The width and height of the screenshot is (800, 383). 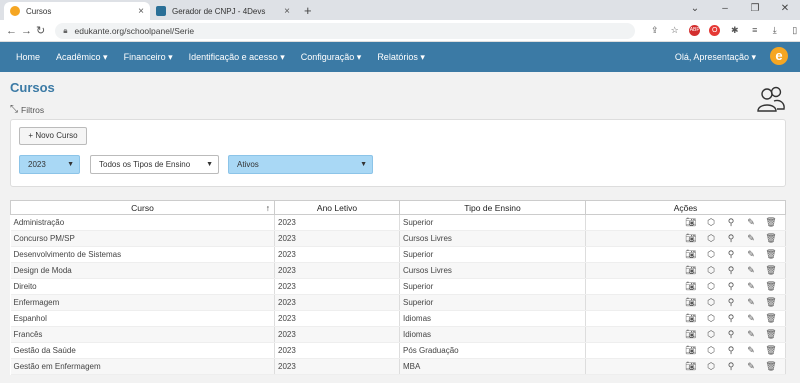 What do you see at coordinates (674, 30) in the screenshot?
I see `bookmark-star-icon: ☆` at bounding box center [674, 30].